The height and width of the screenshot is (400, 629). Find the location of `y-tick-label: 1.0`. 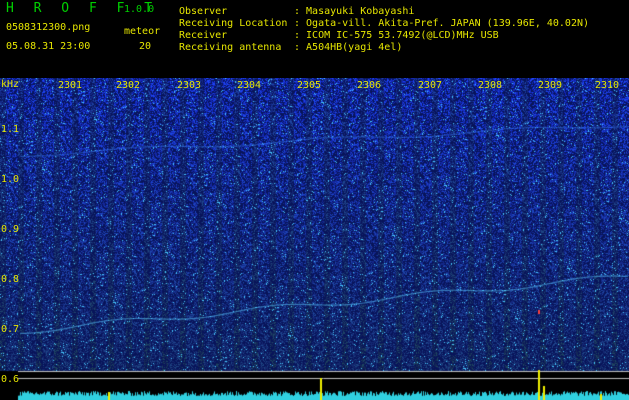

y-tick-label: 1.0 is located at coordinates (10, 179).